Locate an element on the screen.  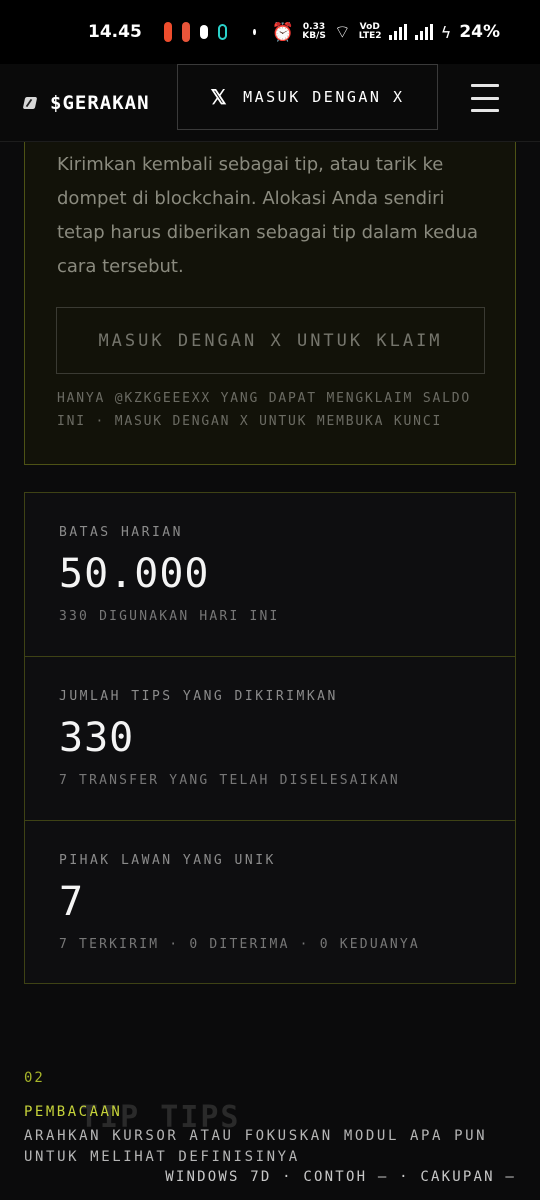
store-icon is located at coordinates (222, 32).